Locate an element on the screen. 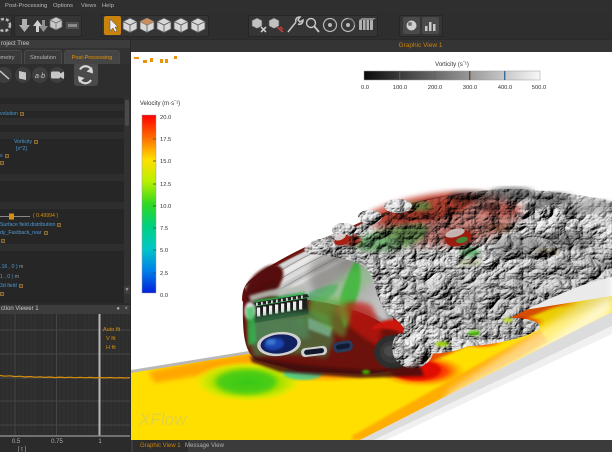 This screenshot has width=612, height=452. svg-text: 2.5 is located at coordinates (164, 274).